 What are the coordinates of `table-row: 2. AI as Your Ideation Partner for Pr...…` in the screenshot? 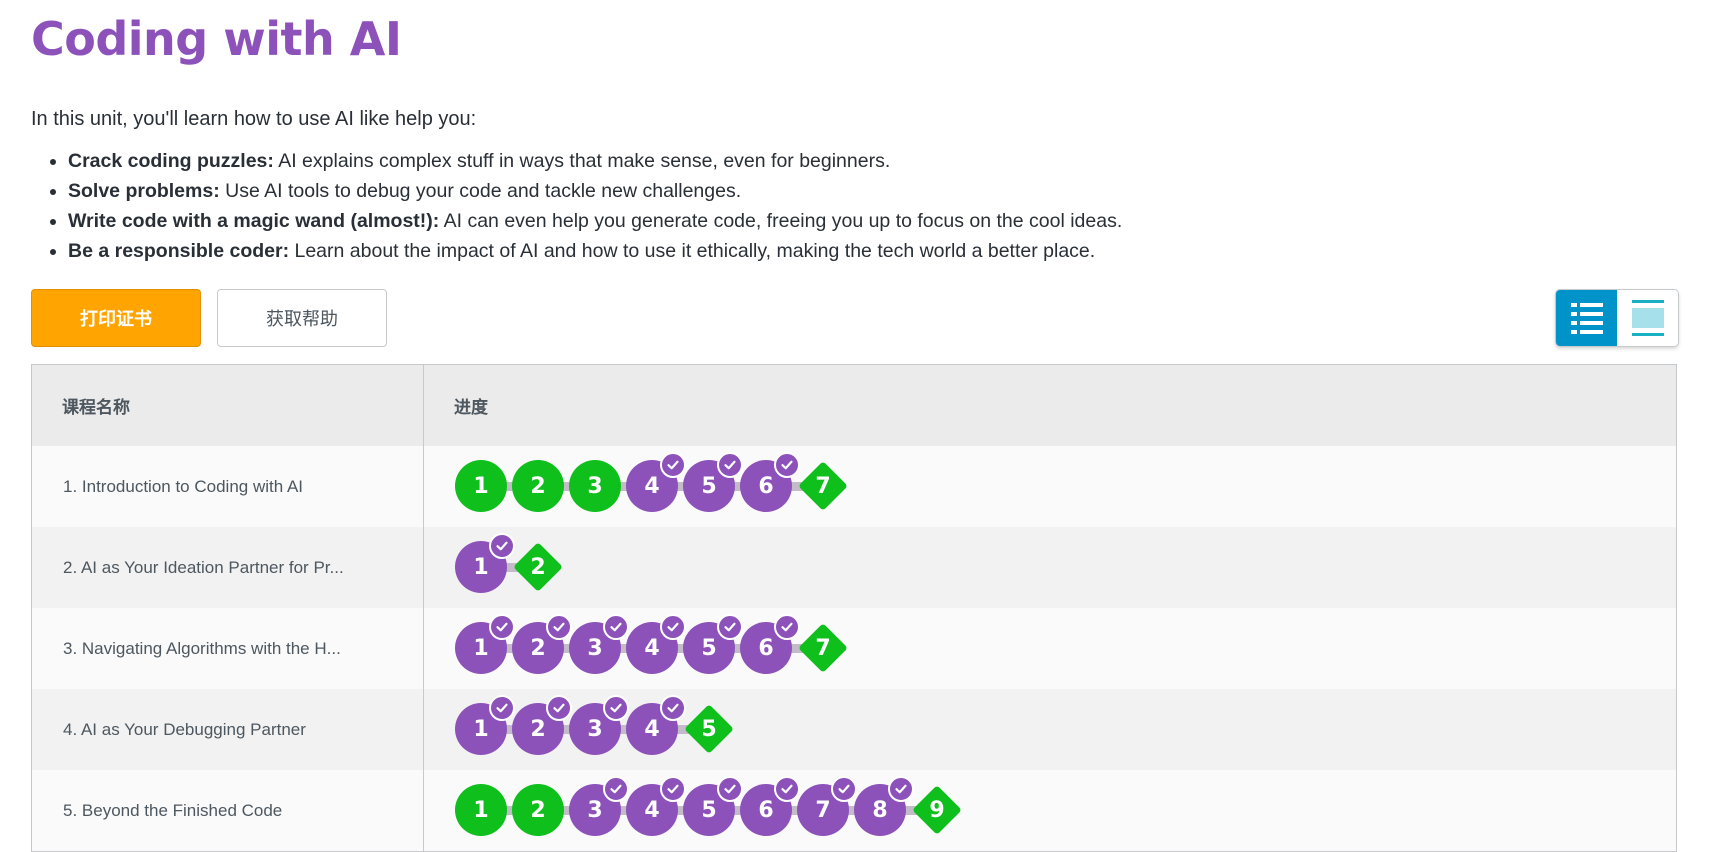 It's located at (854, 567).